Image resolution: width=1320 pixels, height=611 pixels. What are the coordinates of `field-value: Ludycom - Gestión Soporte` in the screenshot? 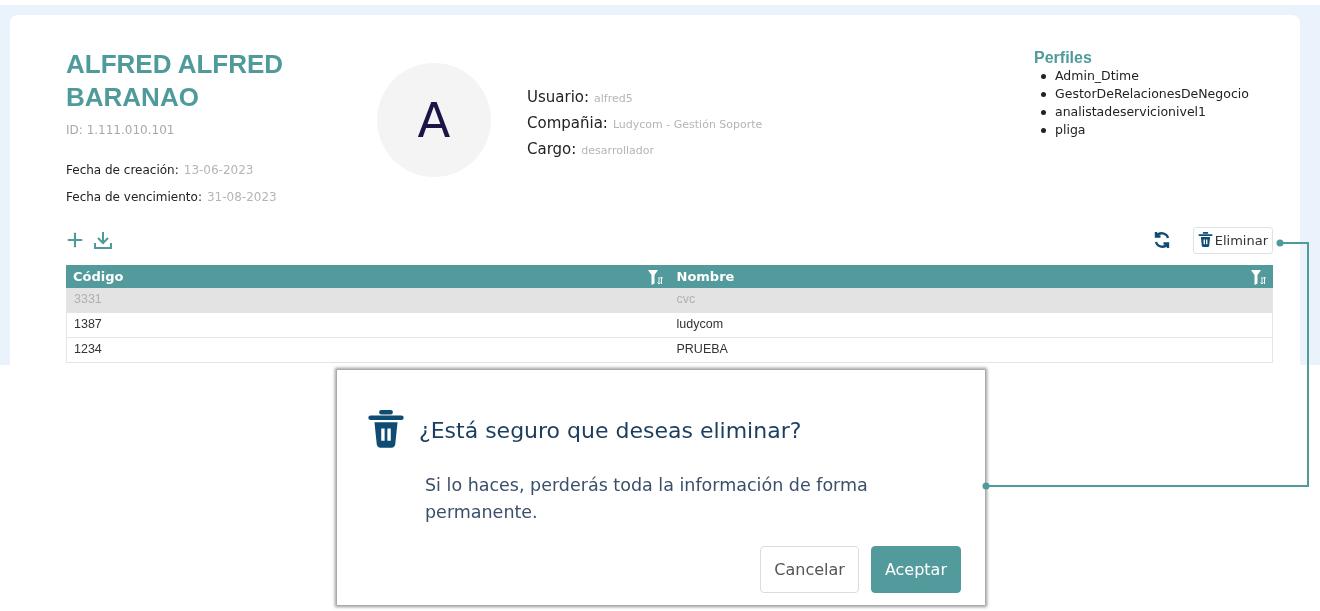 It's located at (687, 124).